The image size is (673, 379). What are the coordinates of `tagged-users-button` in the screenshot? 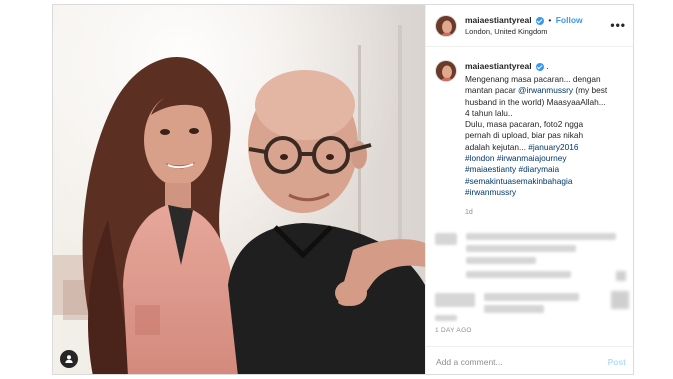 It's located at (69, 359).